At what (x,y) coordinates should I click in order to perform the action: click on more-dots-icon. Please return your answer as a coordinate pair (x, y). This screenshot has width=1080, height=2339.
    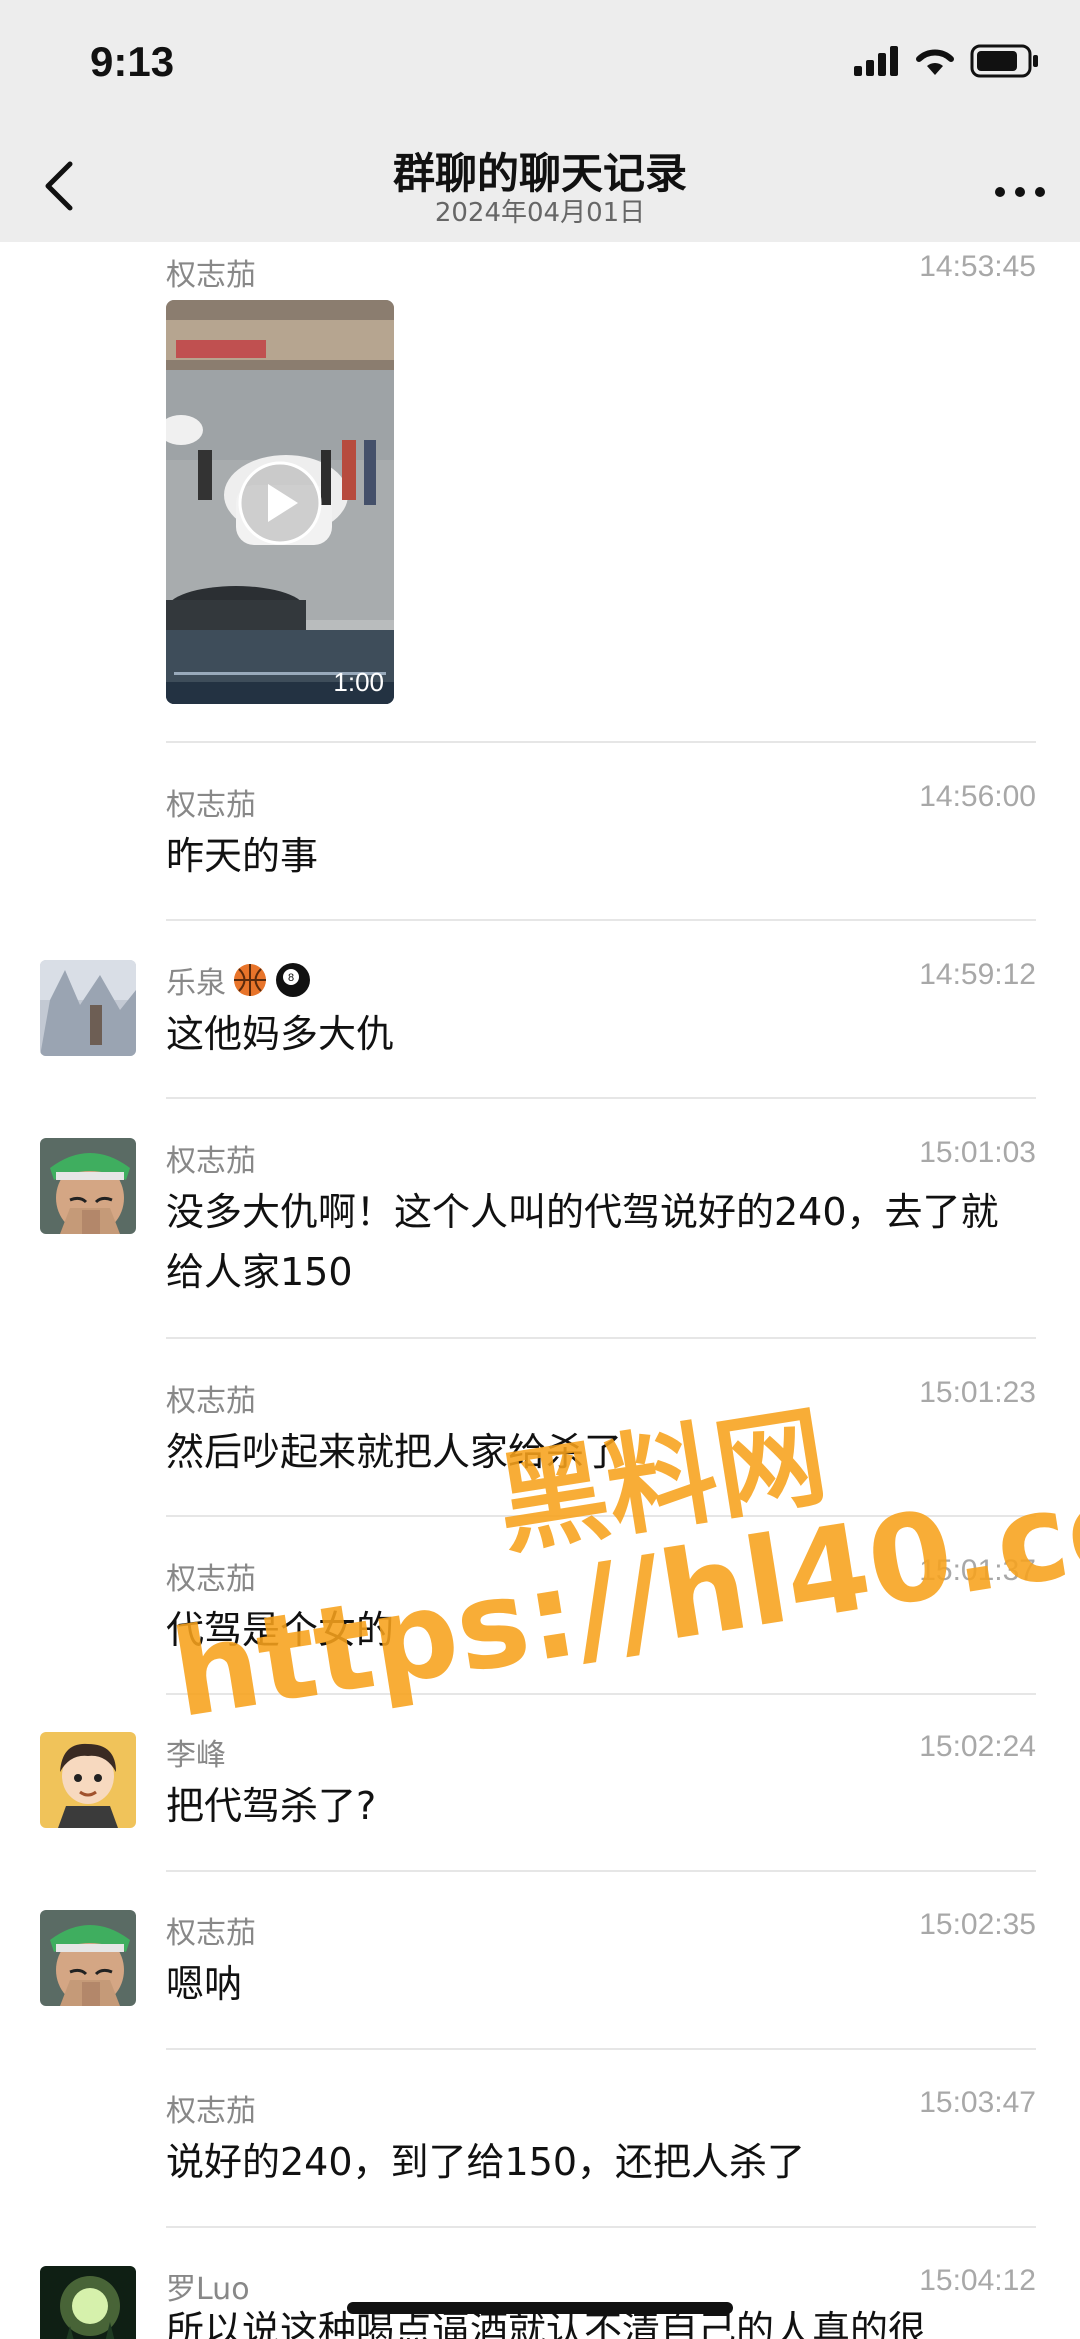
    Looking at the image, I should click on (1020, 185).